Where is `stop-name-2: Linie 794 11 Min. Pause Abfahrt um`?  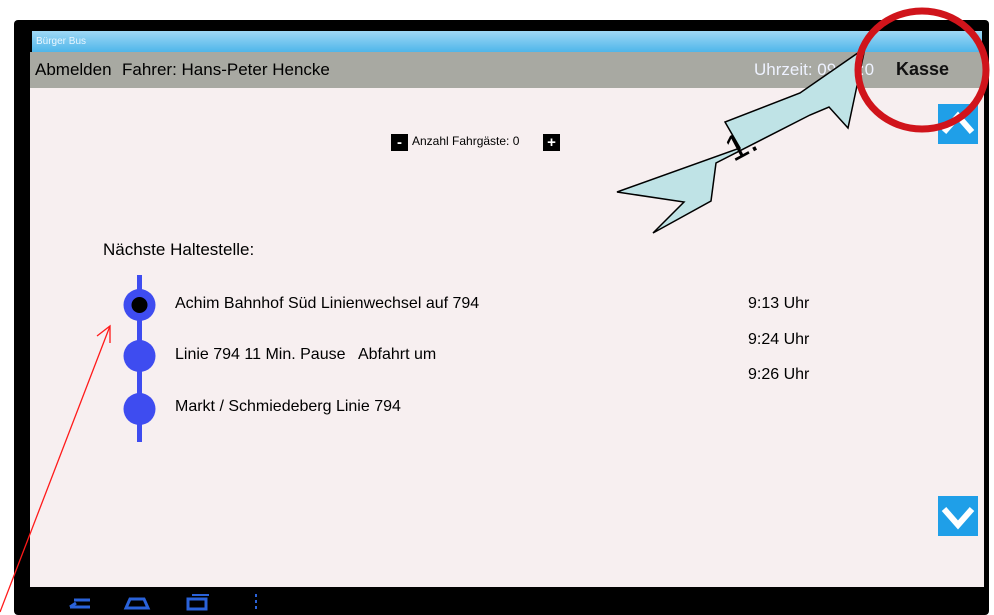
stop-name-2: Linie 794 11 Min. Pause Abfahrt um is located at coordinates (306, 354).